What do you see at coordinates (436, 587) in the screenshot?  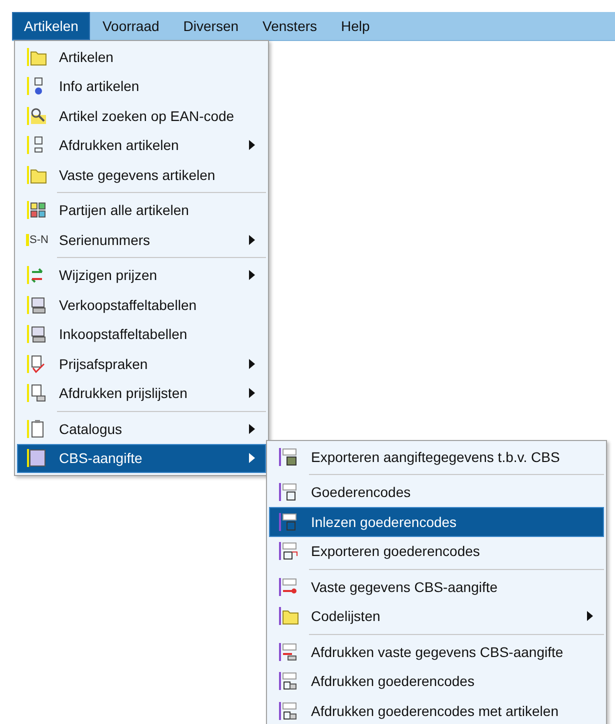 I see `menu-item: Vaste gegevens CBS-aangifte` at bounding box center [436, 587].